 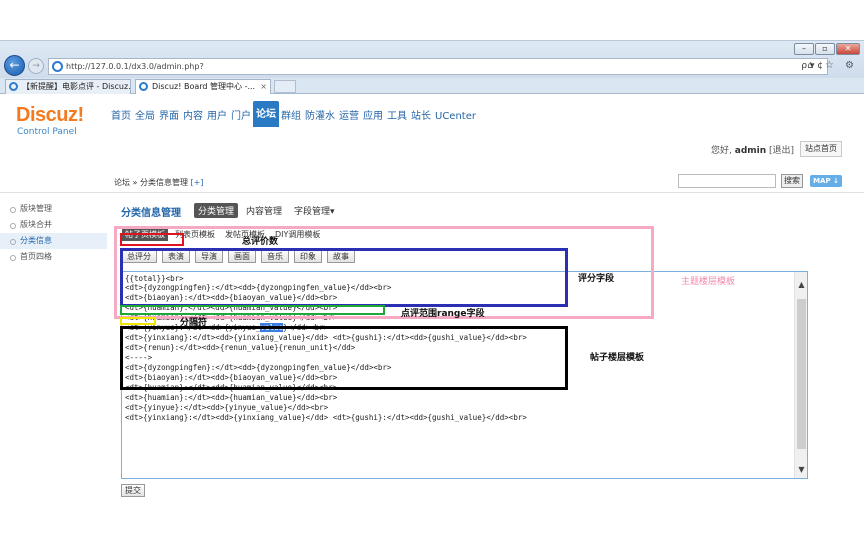 I want to click on scroll-up-icon: ▲, so click(x=801, y=284).